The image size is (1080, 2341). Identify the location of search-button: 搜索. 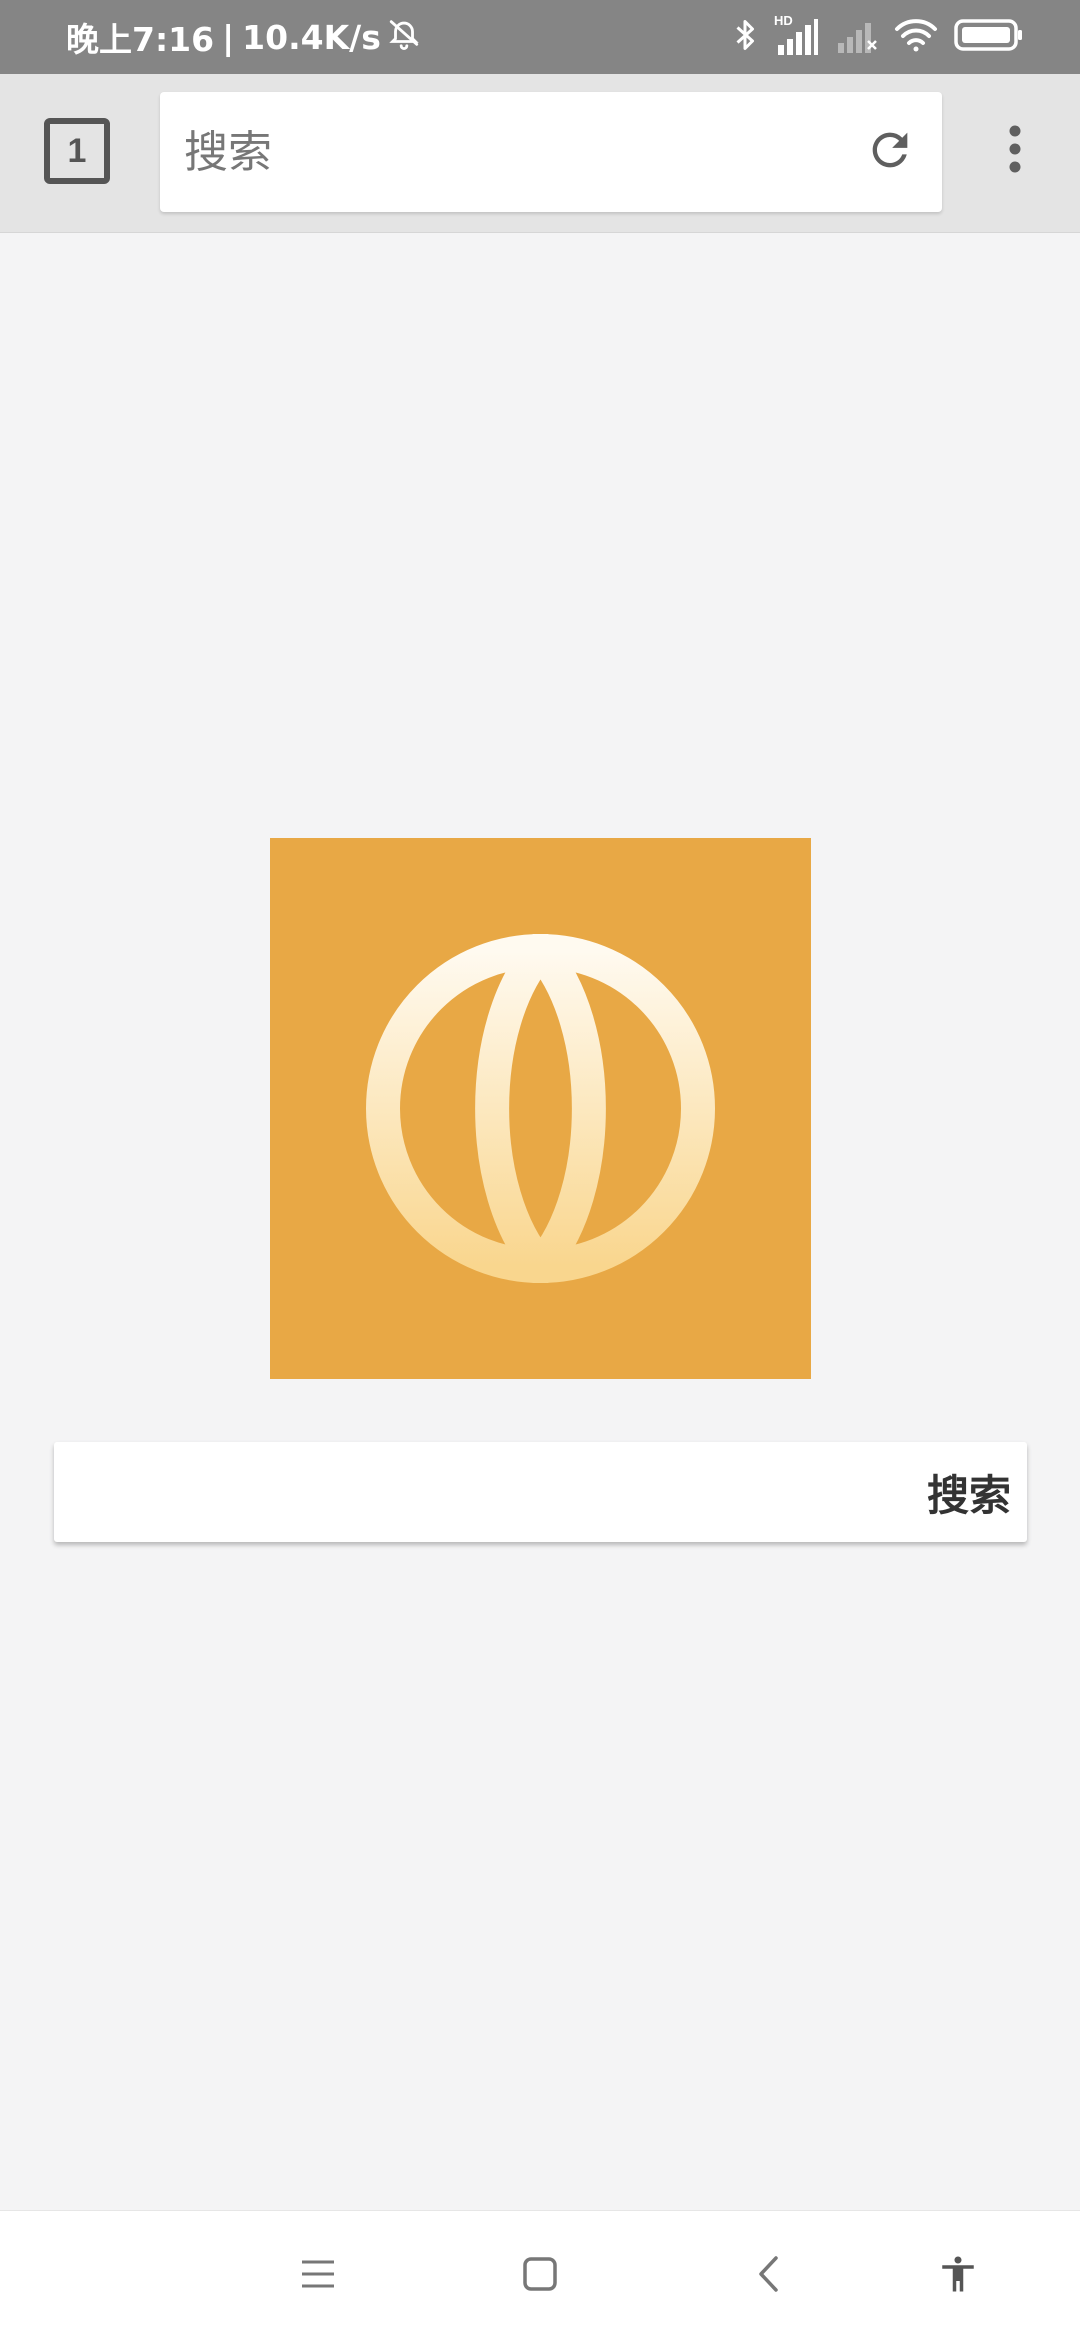
(969, 1492).